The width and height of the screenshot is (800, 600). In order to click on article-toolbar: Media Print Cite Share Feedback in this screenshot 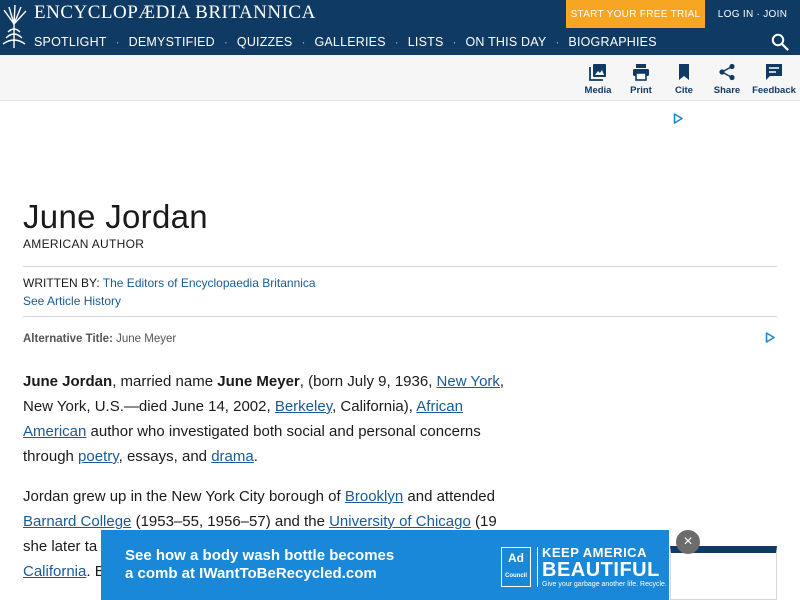, I will do `click(400, 78)`.